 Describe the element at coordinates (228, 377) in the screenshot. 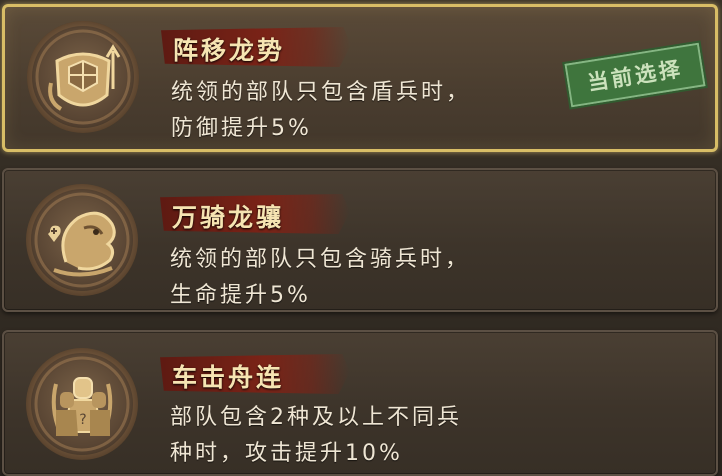

I see `option-title: 车击舟连` at that location.